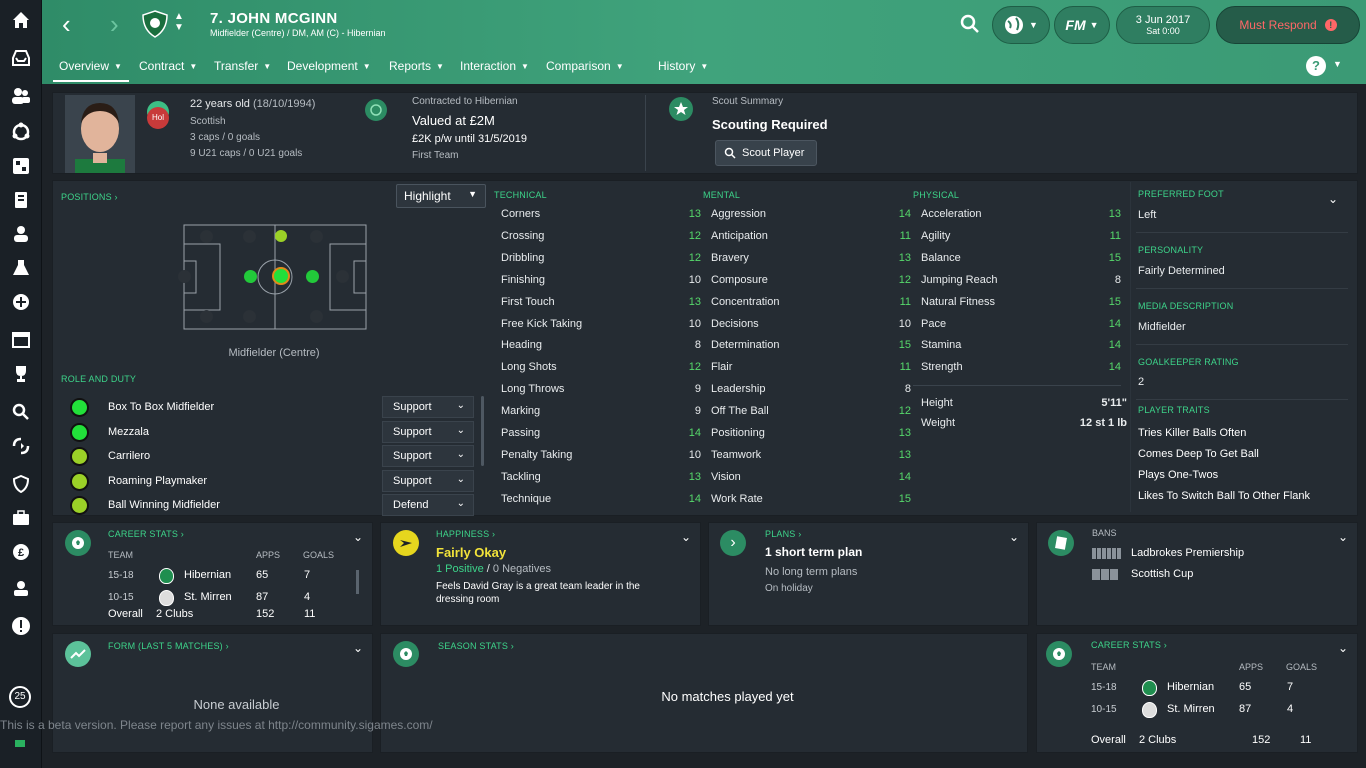 The image size is (1366, 768). Describe the element at coordinates (270, 432) in the screenshot. I see `role-row: Mezzala Support ⌄` at that location.